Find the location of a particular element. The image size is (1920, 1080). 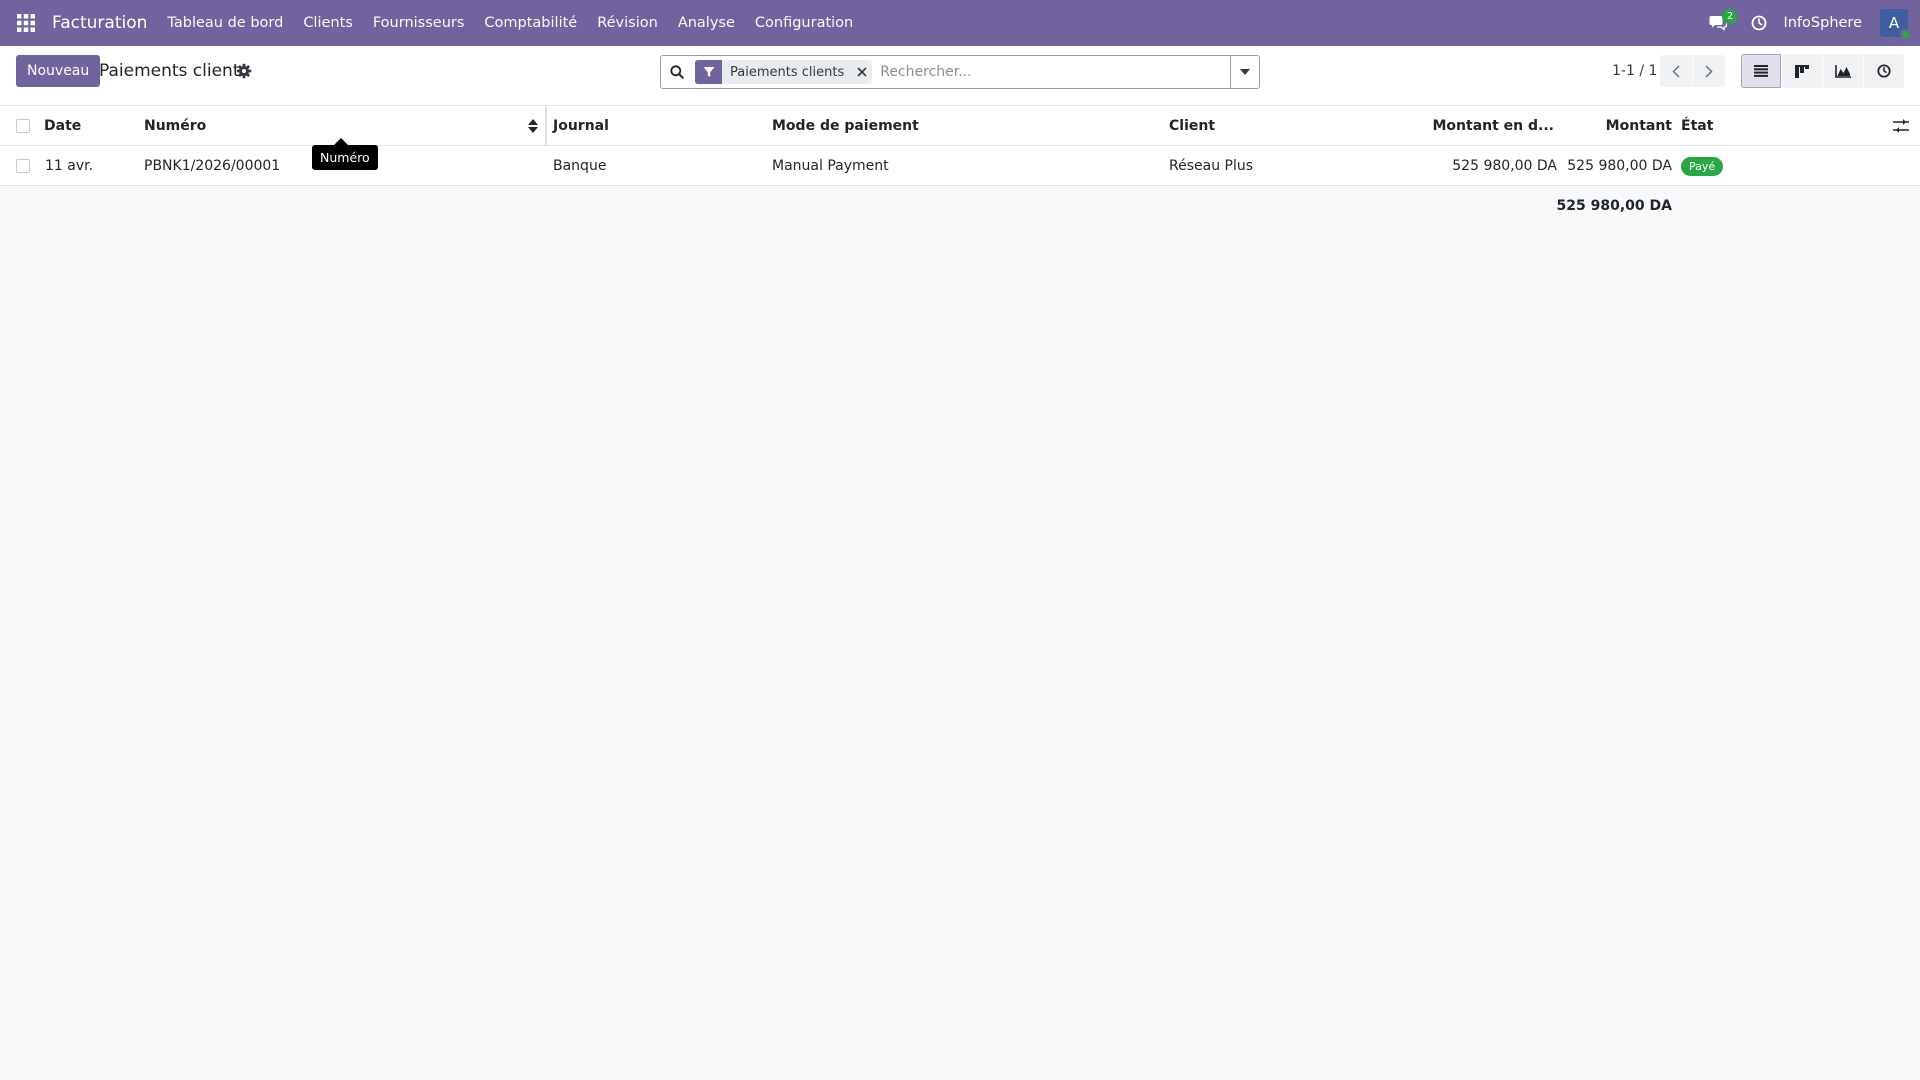

table-footer-row: 525 980,00 DA is located at coordinates (960, 206).